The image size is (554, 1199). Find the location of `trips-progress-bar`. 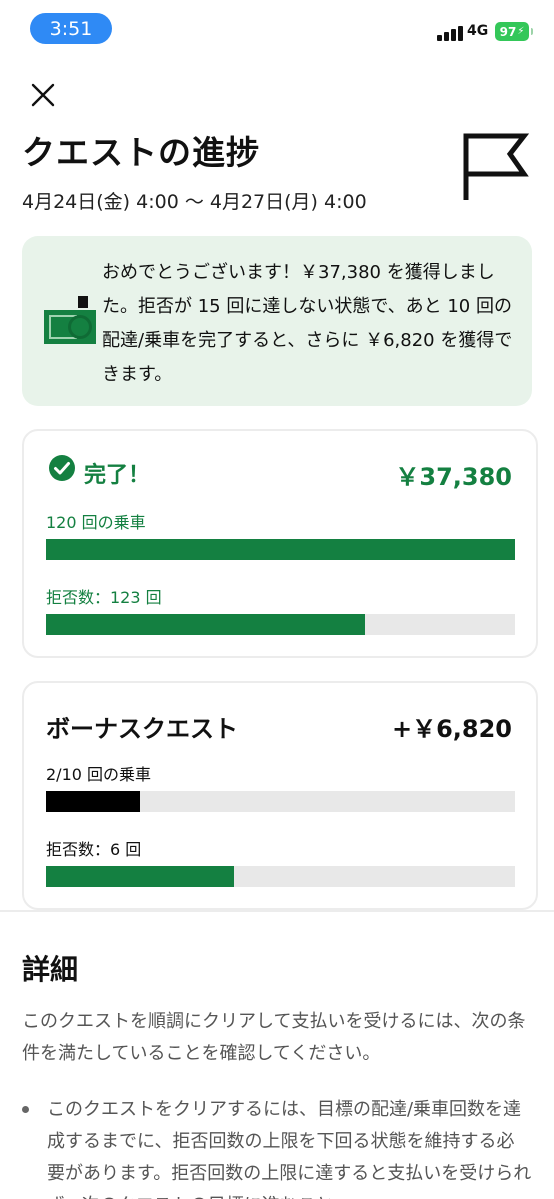

trips-progress-bar is located at coordinates (280, 549).